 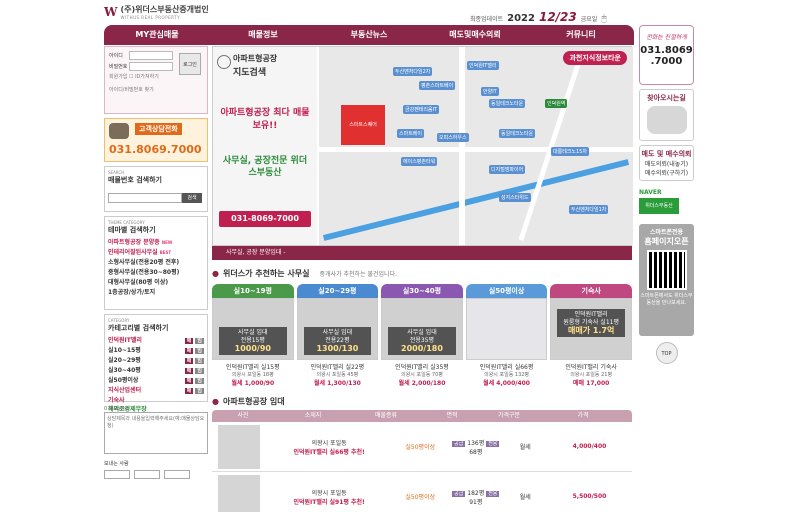 What do you see at coordinates (145, 198) in the screenshot?
I see `listing-number-input` at bounding box center [145, 198].